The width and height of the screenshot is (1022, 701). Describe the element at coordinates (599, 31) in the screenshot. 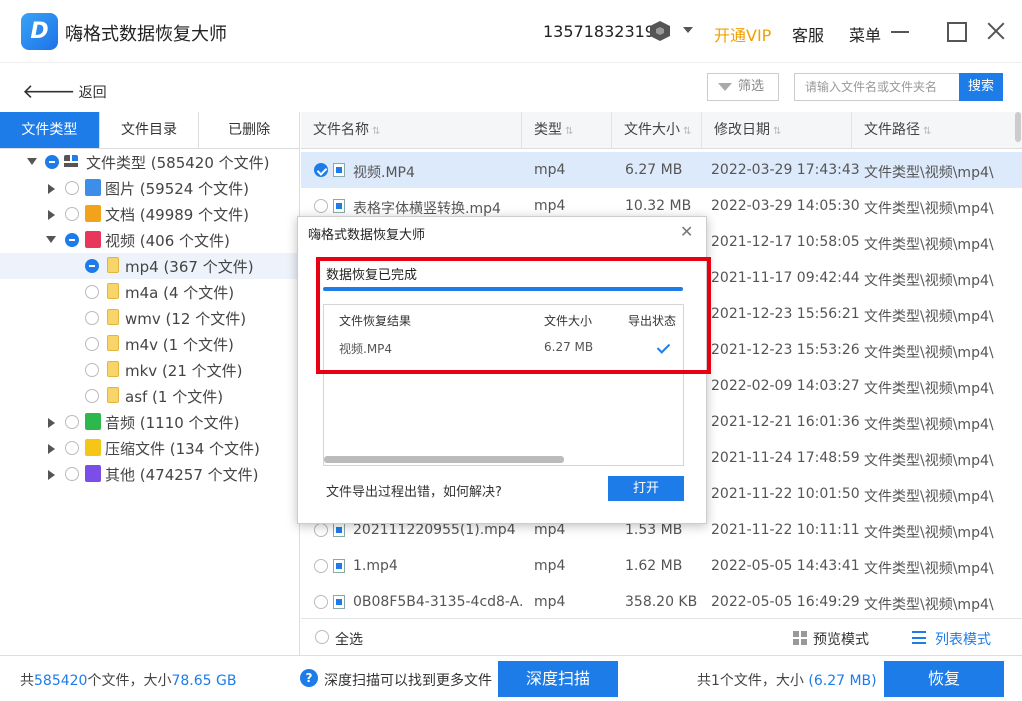

I see `account-phone: 13571832319` at that location.